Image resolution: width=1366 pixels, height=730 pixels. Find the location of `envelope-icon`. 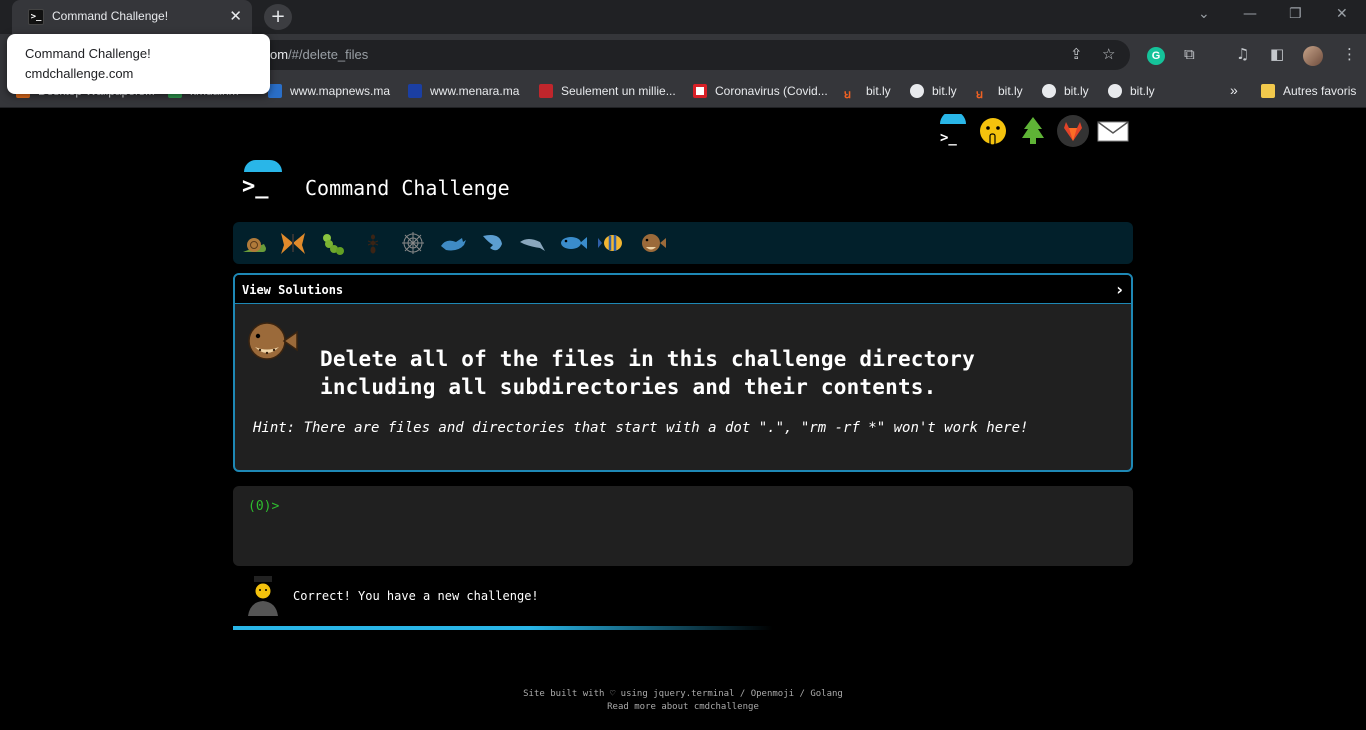

envelope-icon is located at coordinates (1113, 131).